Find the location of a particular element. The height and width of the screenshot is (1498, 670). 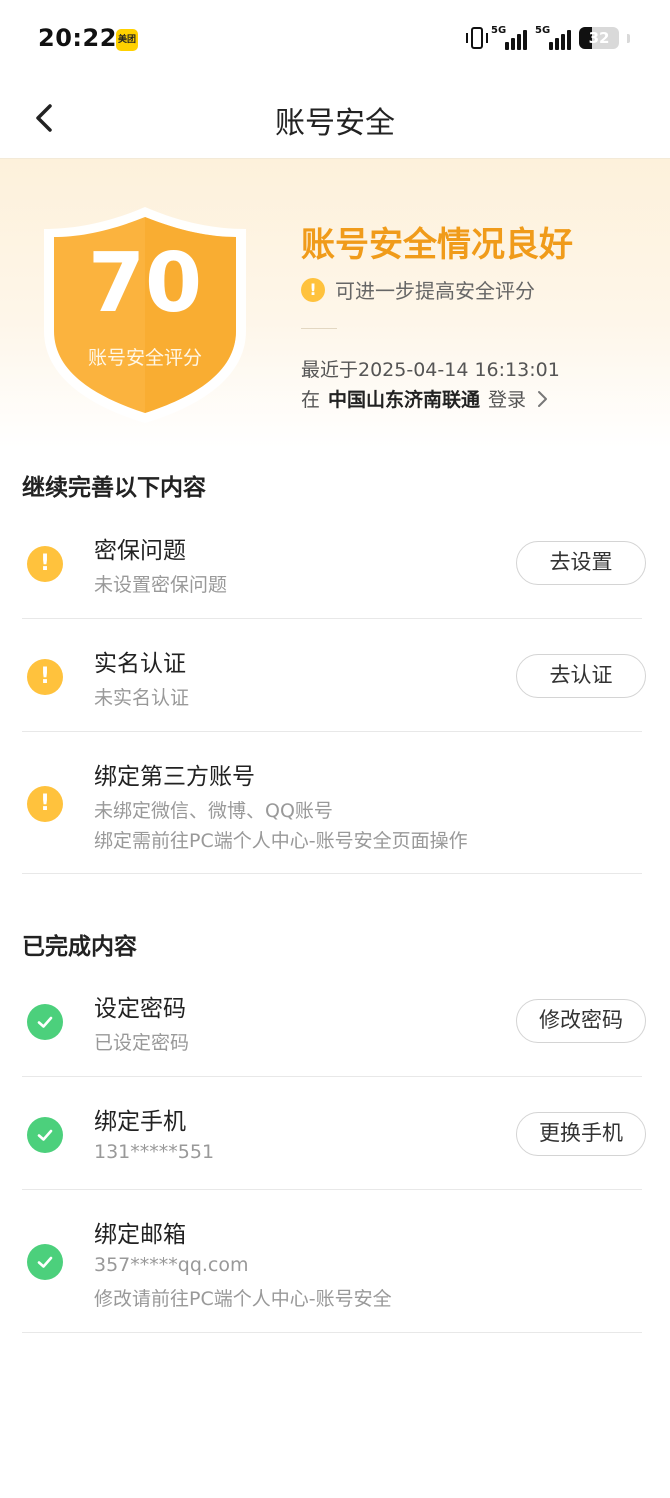

list-item-real-name: ! 实名认证 未实名认证 去认证 is located at coordinates (334, 676).